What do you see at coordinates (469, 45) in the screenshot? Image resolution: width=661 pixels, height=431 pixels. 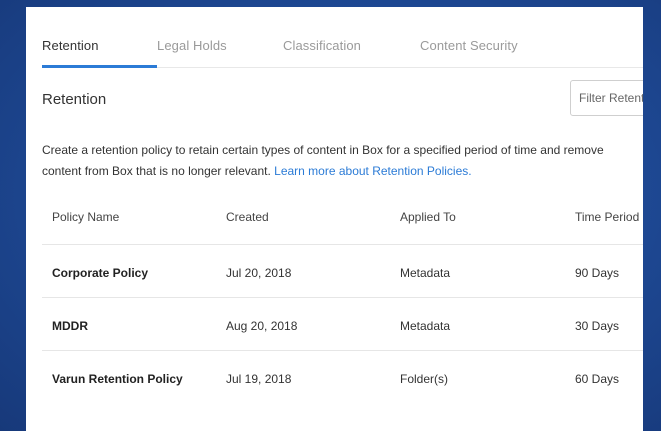 I see `tab-content-security: Content Security` at bounding box center [469, 45].